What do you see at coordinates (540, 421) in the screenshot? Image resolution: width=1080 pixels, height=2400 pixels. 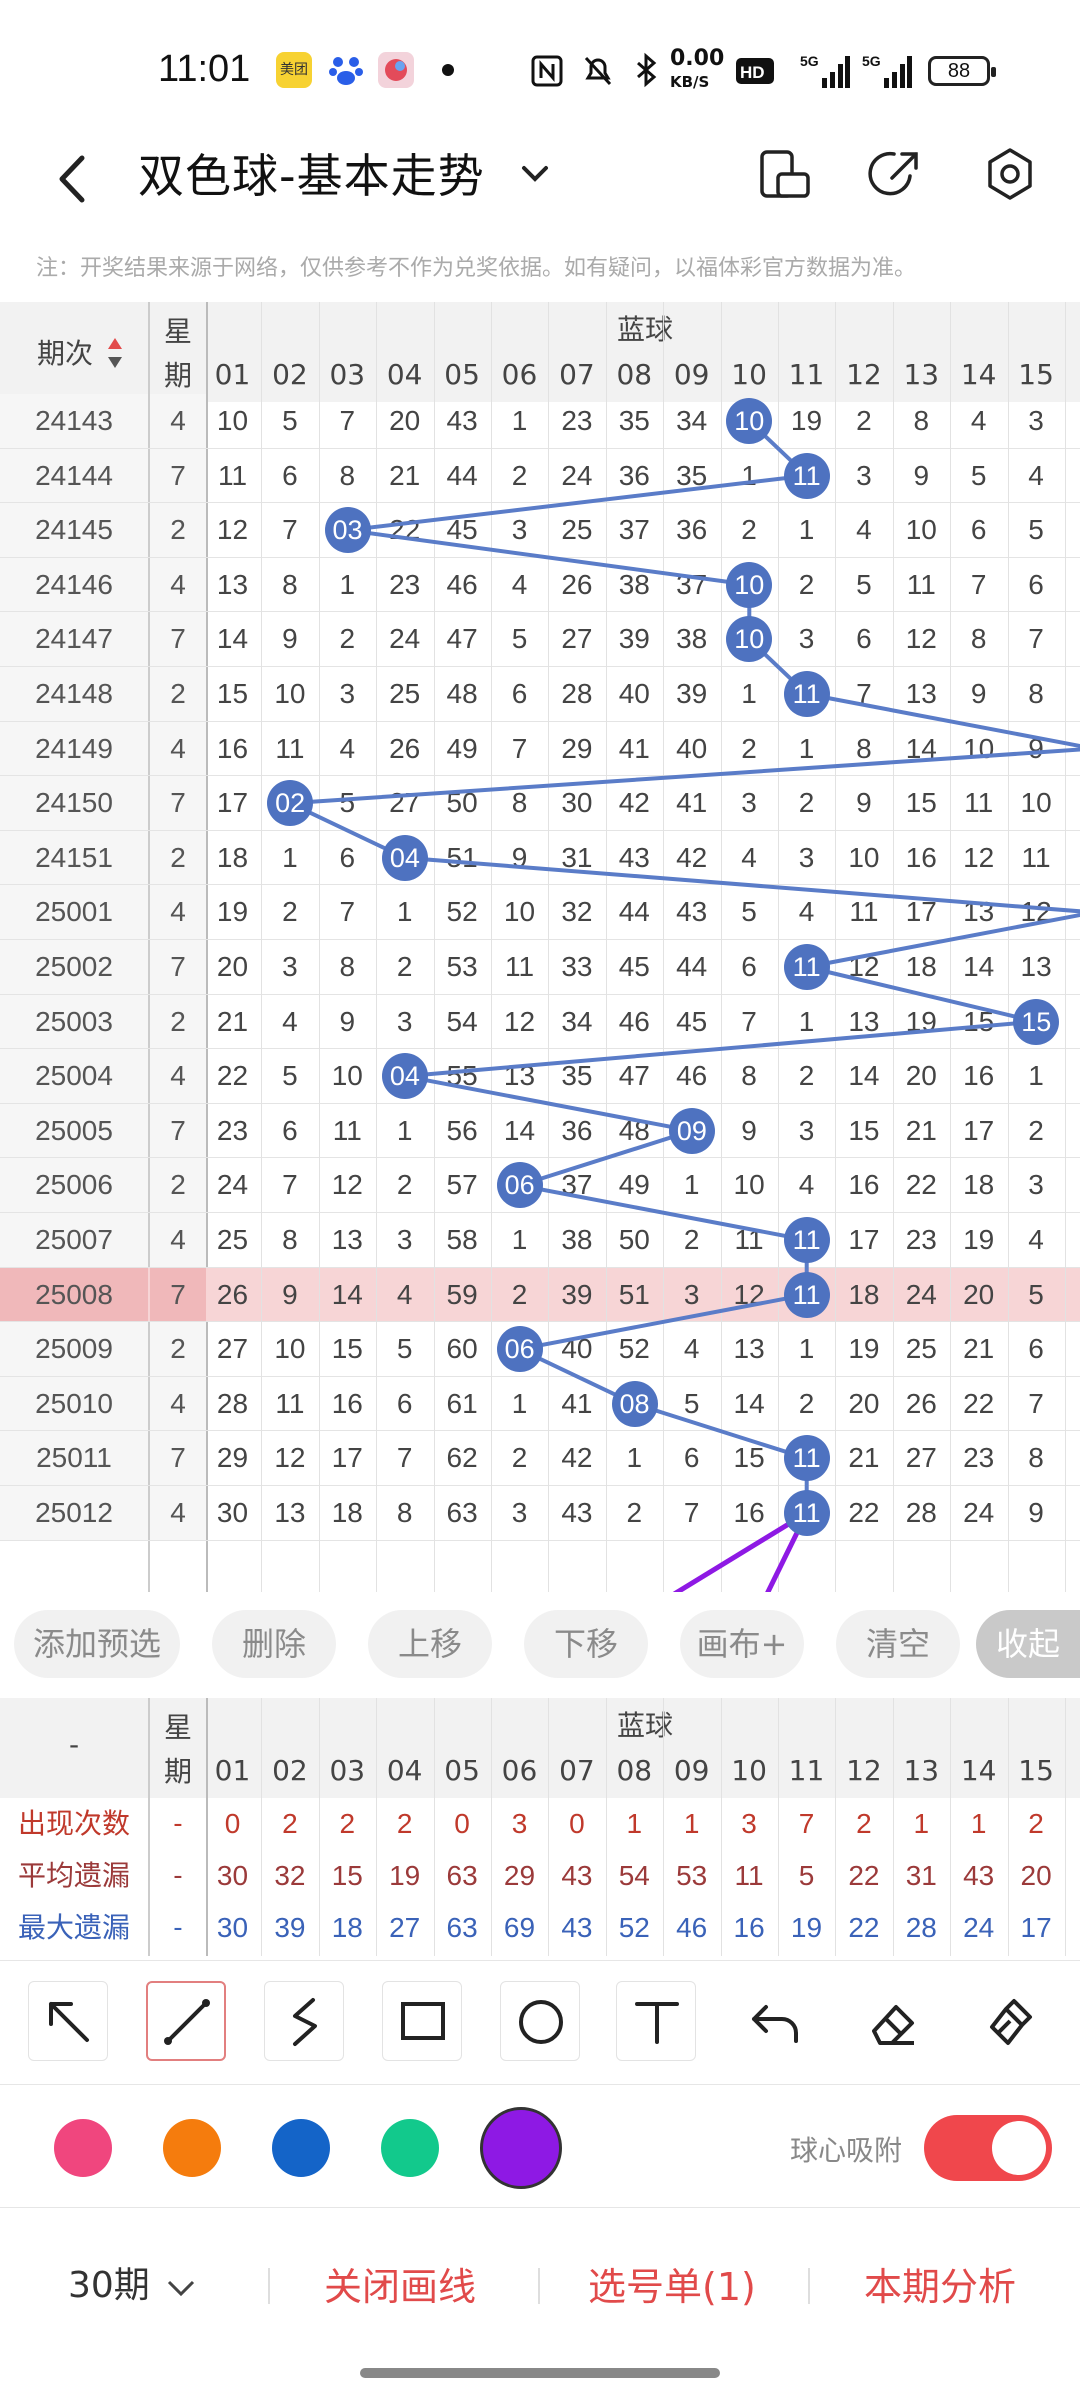 I see `table-row: 24143 4 10 5 7 20 43 1 23 35 34 10 19 2 8 4 3` at bounding box center [540, 421].